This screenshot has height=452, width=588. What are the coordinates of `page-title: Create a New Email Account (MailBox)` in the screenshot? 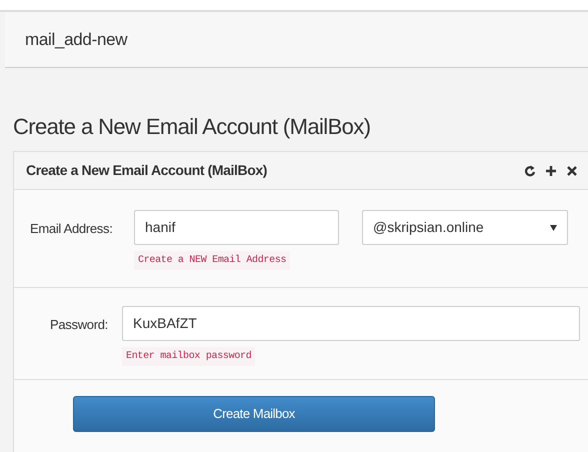 It's located at (192, 127).